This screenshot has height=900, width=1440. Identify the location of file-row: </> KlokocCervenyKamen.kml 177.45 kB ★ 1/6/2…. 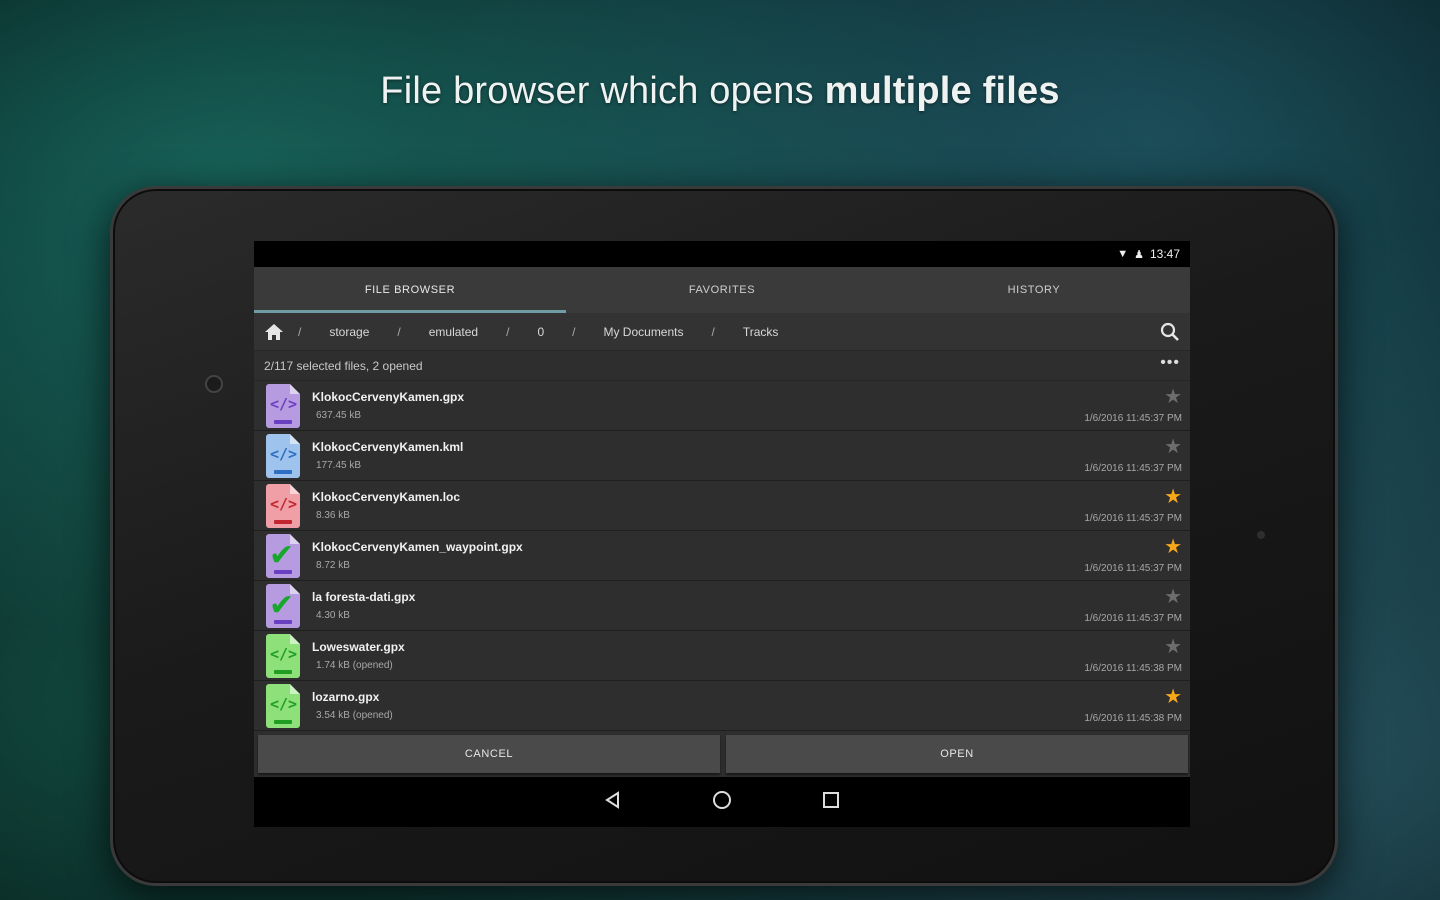
(722, 456).